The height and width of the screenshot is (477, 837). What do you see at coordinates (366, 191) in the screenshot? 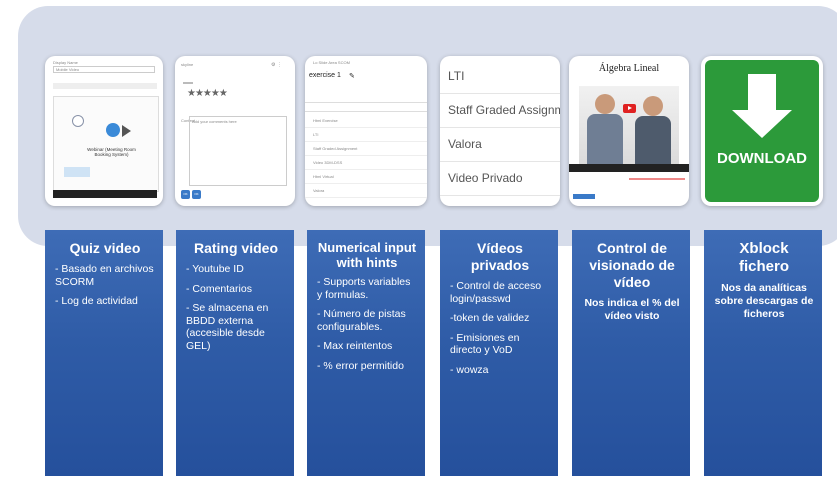
I see `list-item: Valora` at bounding box center [366, 191].